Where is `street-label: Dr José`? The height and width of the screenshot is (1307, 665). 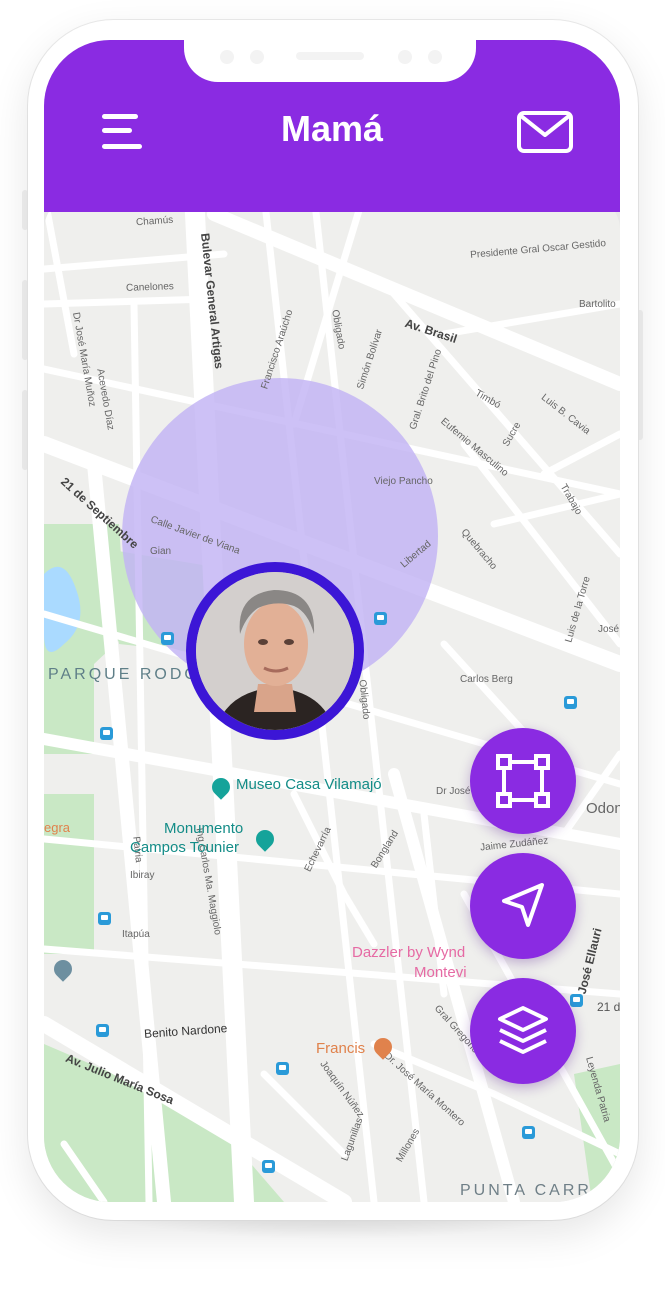
street-label: Dr José is located at coordinates (453, 791).